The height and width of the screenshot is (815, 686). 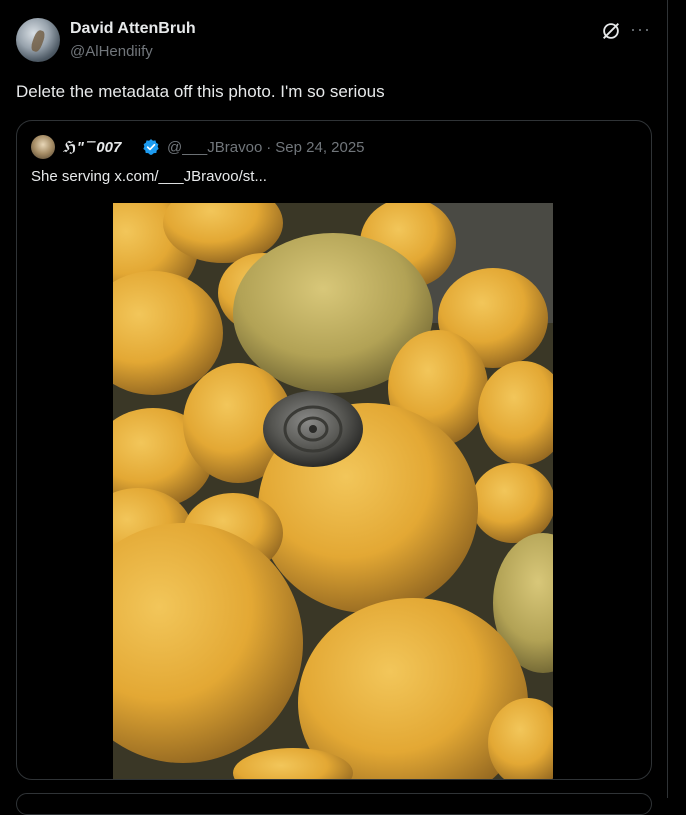 I want to click on timeline-right-border, so click(x=667, y=399).